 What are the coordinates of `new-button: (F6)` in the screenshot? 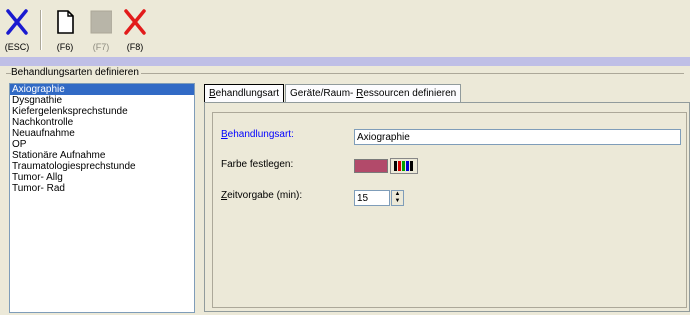 It's located at (65, 30).